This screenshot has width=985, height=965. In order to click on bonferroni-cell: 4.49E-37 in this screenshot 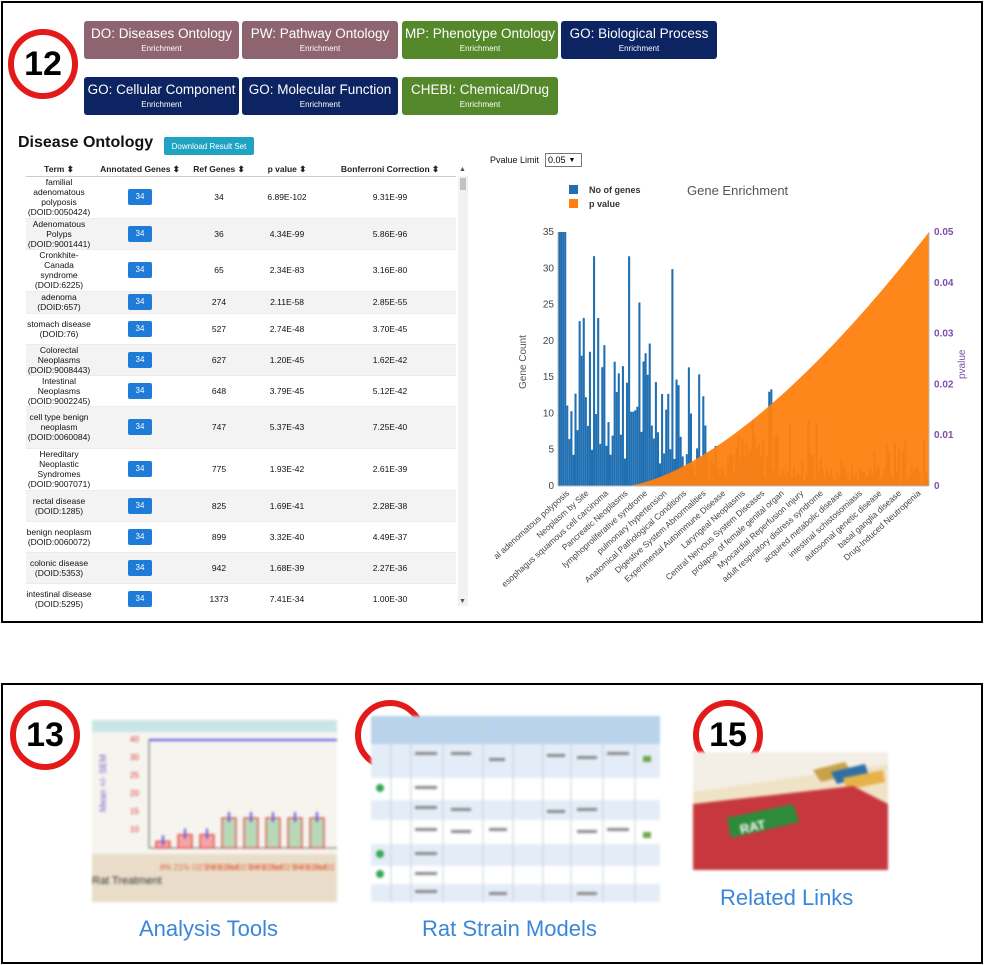, I will do `click(390, 536)`.